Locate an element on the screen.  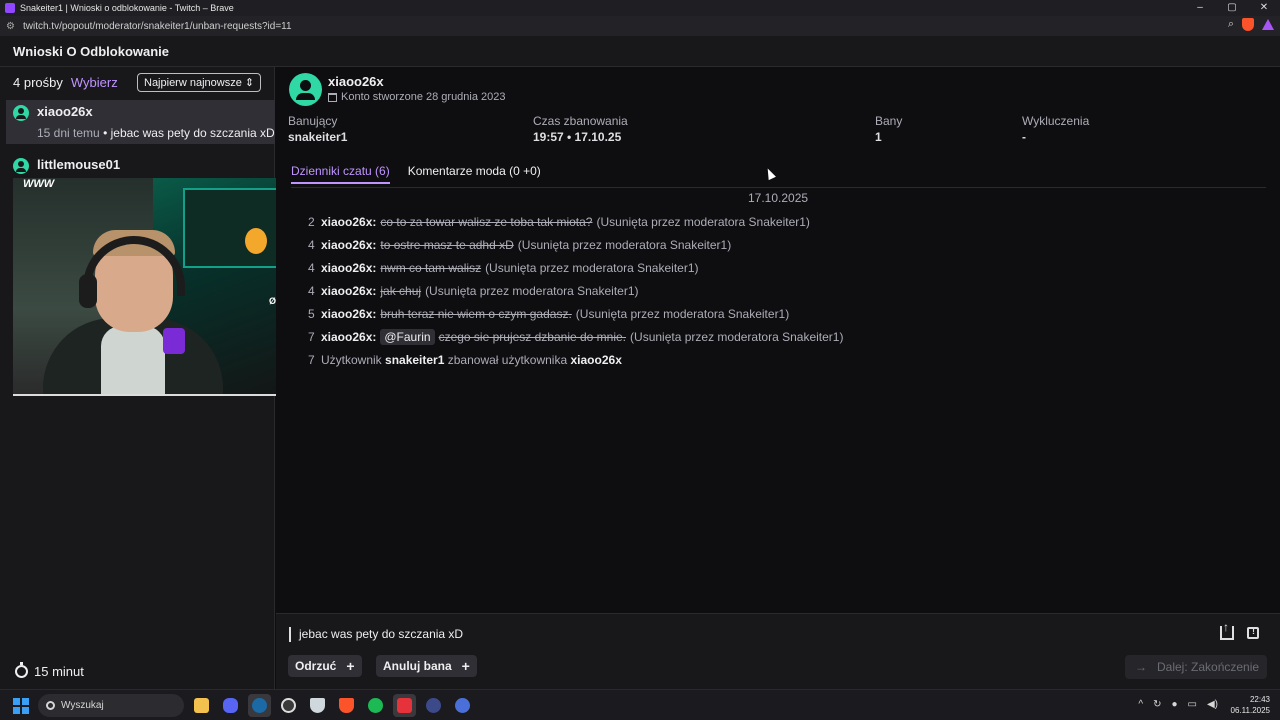
chevron-updown-icon: ⇕ is located at coordinates (249, 83).